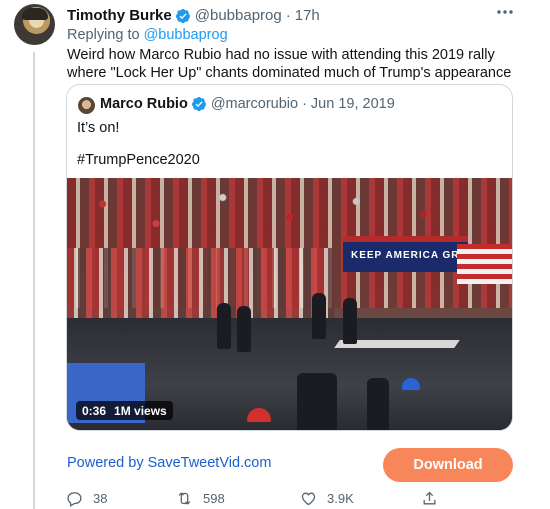 This screenshot has height=509, width=550. What do you see at coordinates (307, 15) in the screenshot?
I see `tweet-time: 17h` at bounding box center [307, 15].